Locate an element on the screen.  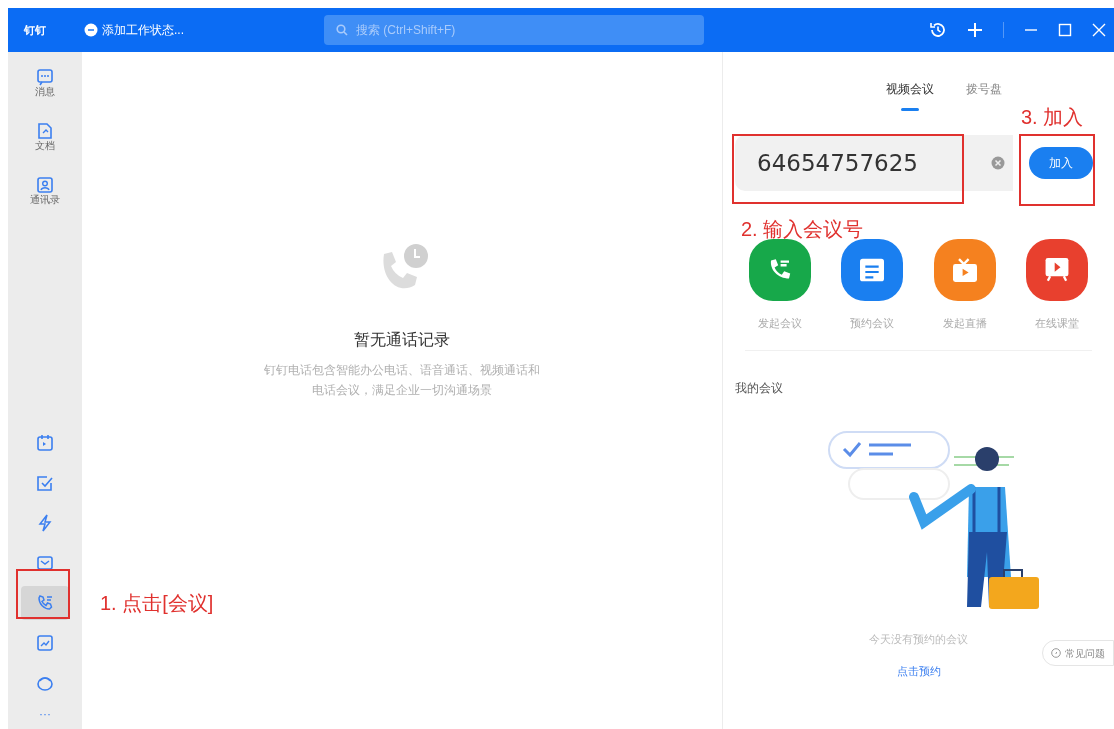
tv-icon is located at coordinates (964, 270).